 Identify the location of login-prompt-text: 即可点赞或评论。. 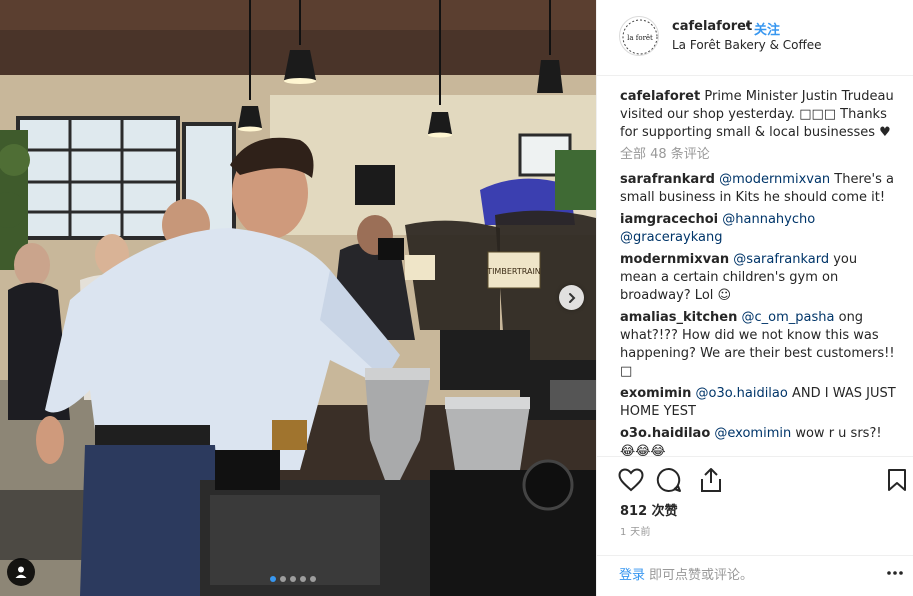
(701, 575).